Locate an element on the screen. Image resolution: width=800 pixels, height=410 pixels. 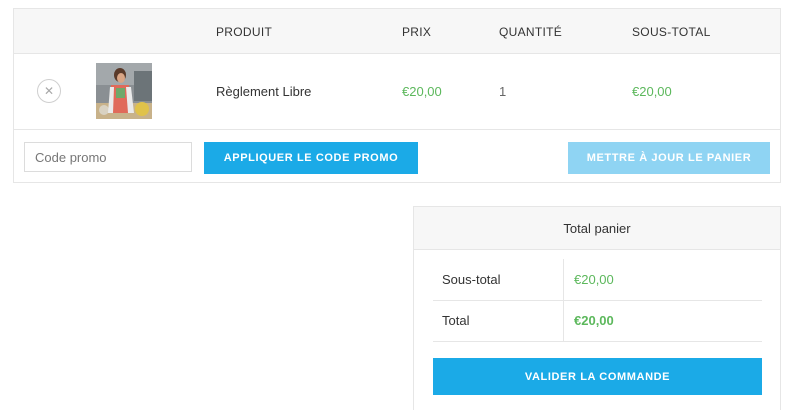
close-icon: ✕ is located at coordinates (49, 91).